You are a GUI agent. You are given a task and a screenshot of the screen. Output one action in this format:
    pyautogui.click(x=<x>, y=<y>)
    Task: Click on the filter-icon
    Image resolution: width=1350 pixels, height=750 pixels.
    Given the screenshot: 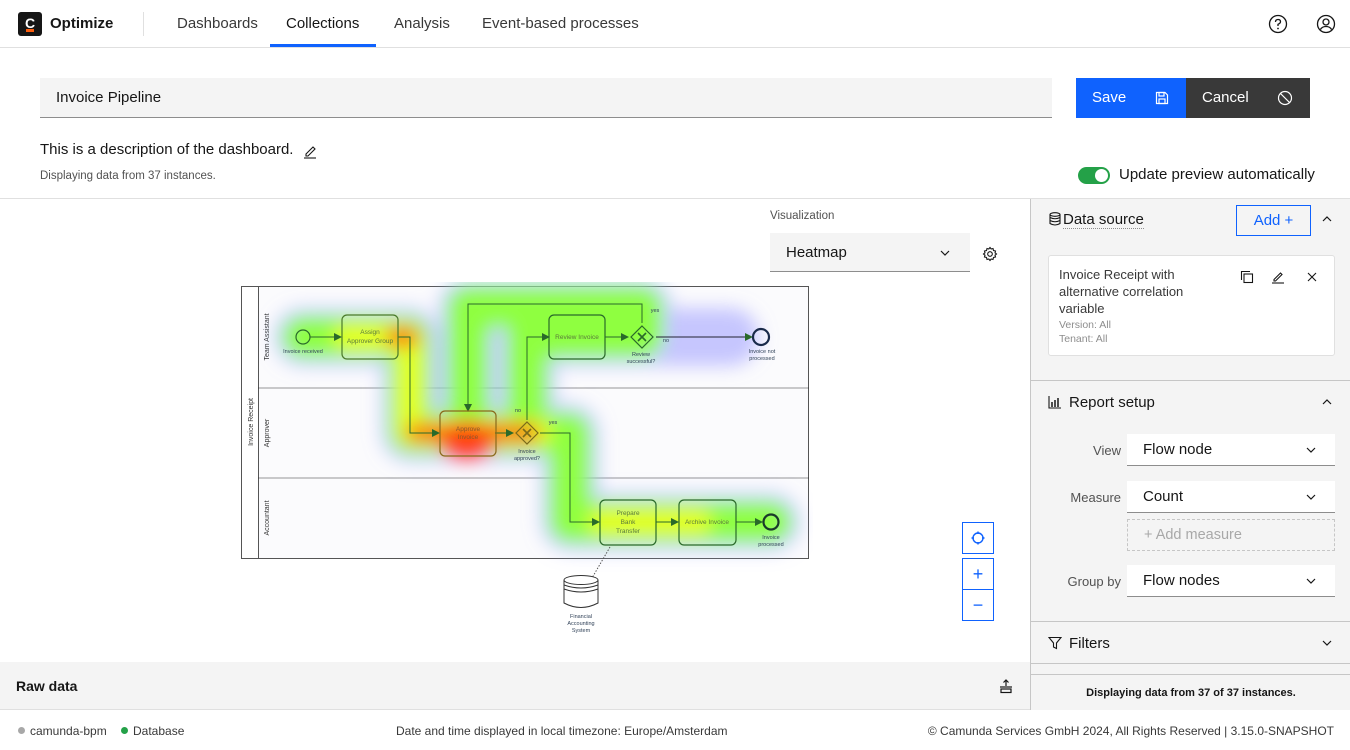 What is the action you would take?
    pyautogui.click(x=1055, y=643)
    